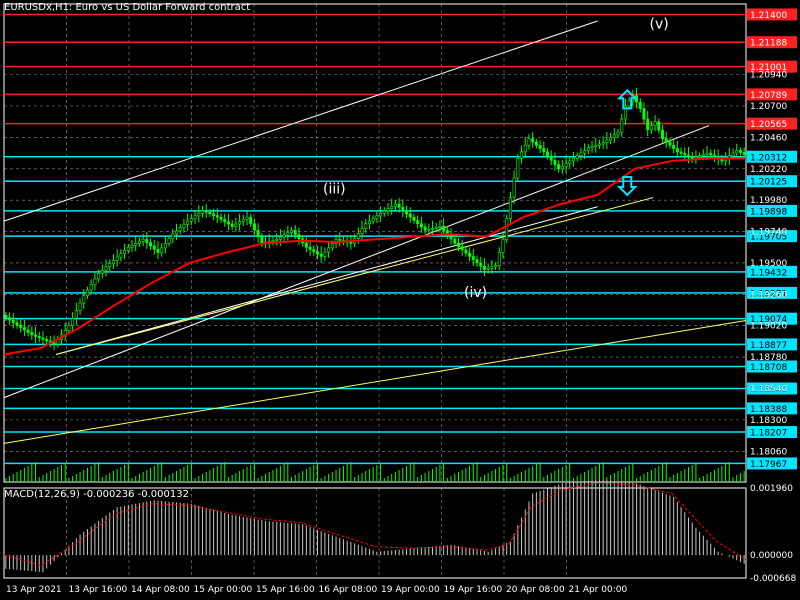 This screenshot has width=800, height=600. What do you see at coordinates (334, 190) in the screenshot?
I see `wave-label-iii: (iii)` at bounding box center [334, 190].